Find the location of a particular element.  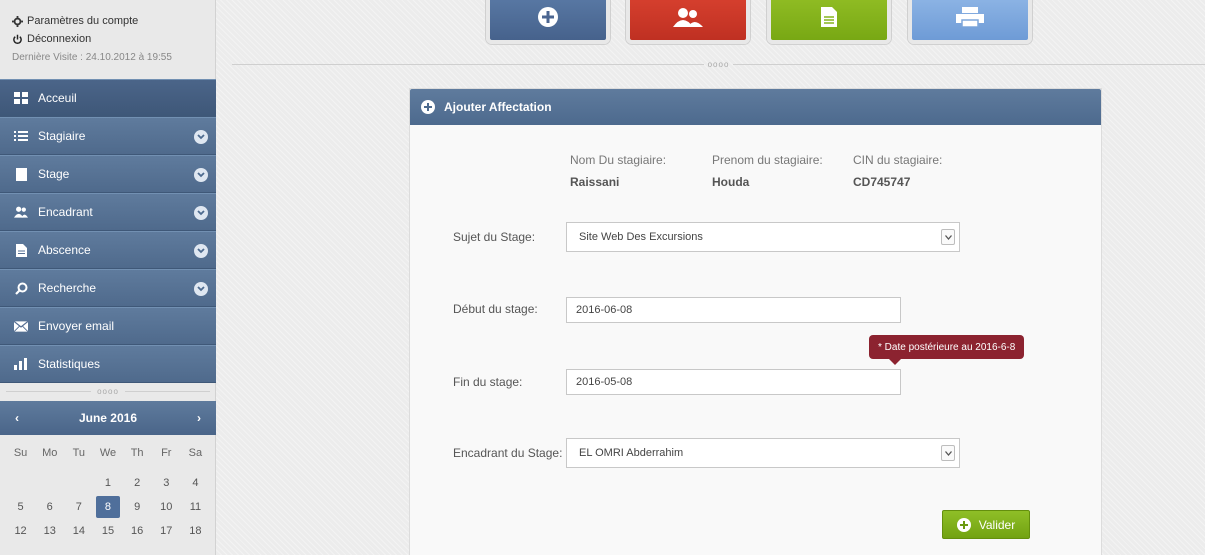

calendar-weekday: Sa is located at coordinates (195, 453).